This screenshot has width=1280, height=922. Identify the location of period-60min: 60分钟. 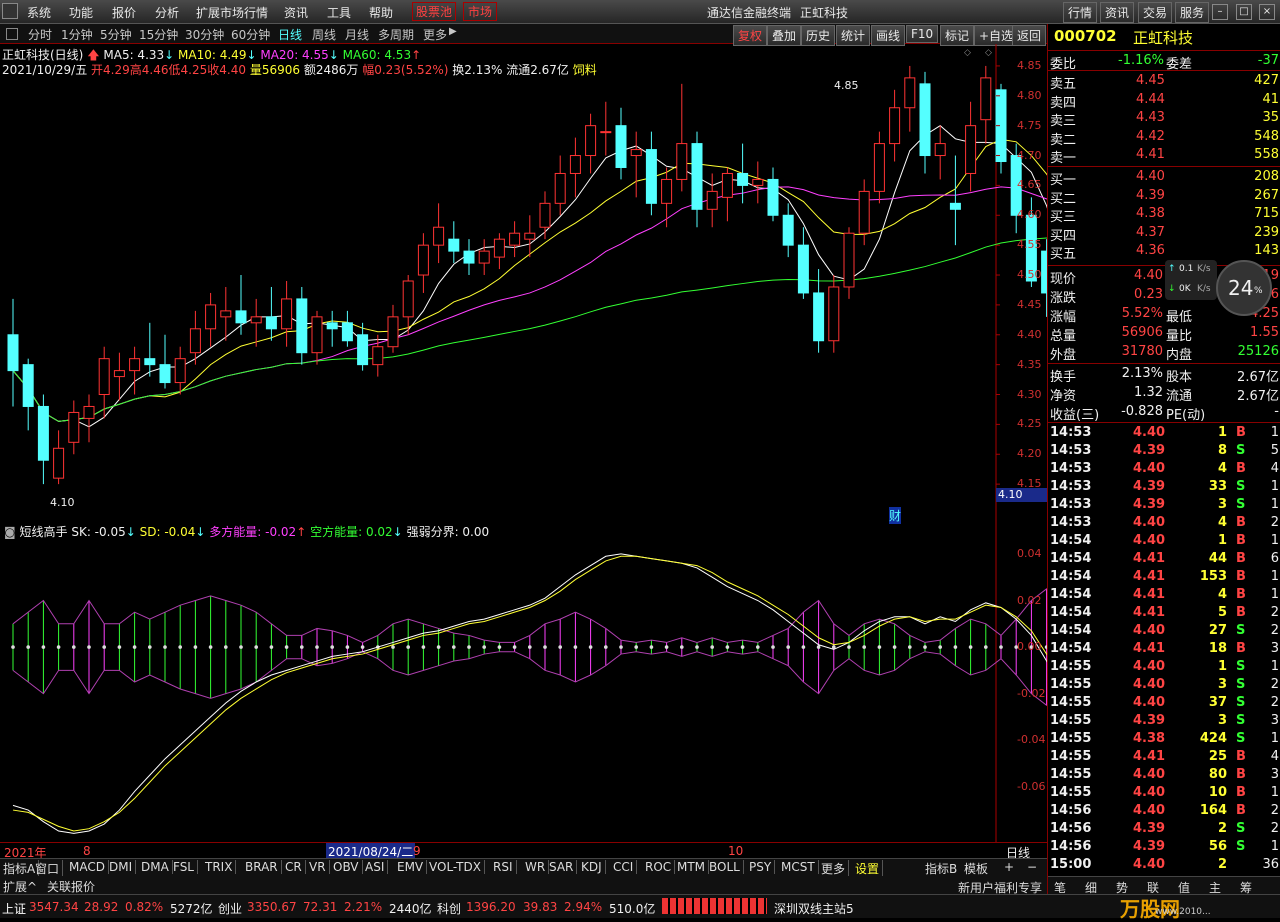
(250, 34).